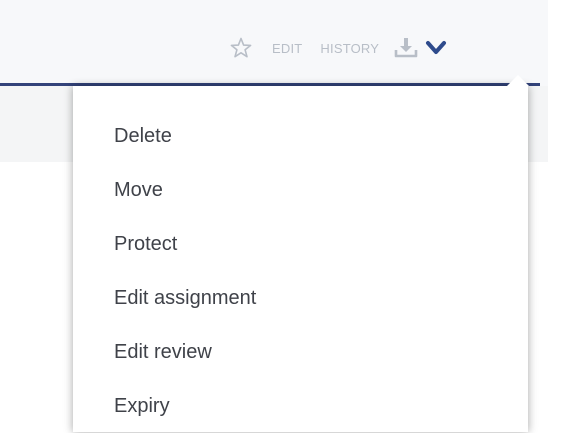 The height and width of the screenshot is (433, 570). I want to click on menu-item-protect: Protect, so click(300, 244).